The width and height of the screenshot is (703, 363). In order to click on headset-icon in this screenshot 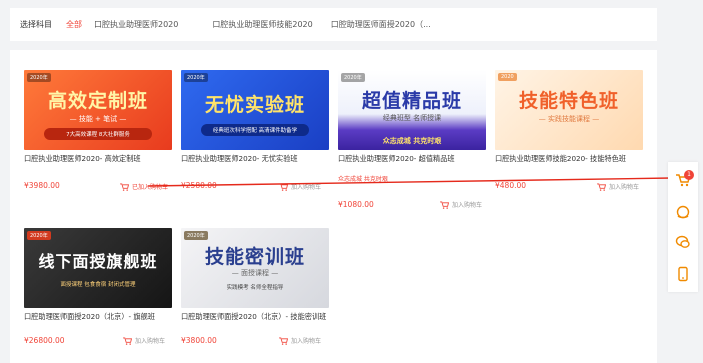, I will do `click(683, 212)`.